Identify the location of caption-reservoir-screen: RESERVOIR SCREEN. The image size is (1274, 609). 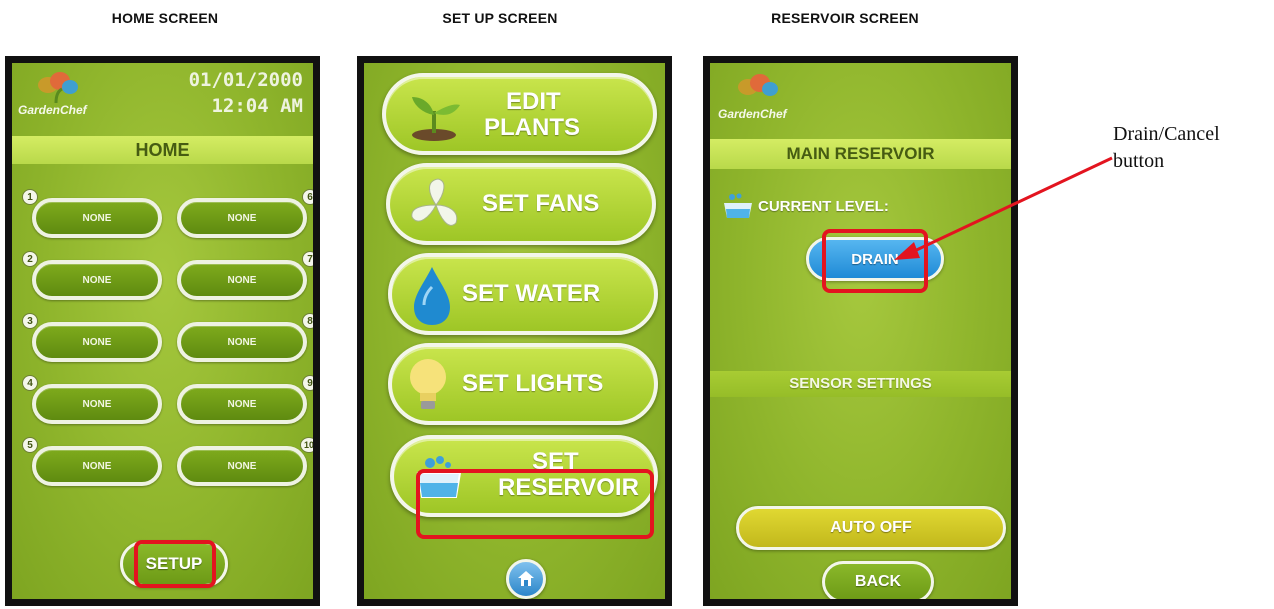
(845, 18).